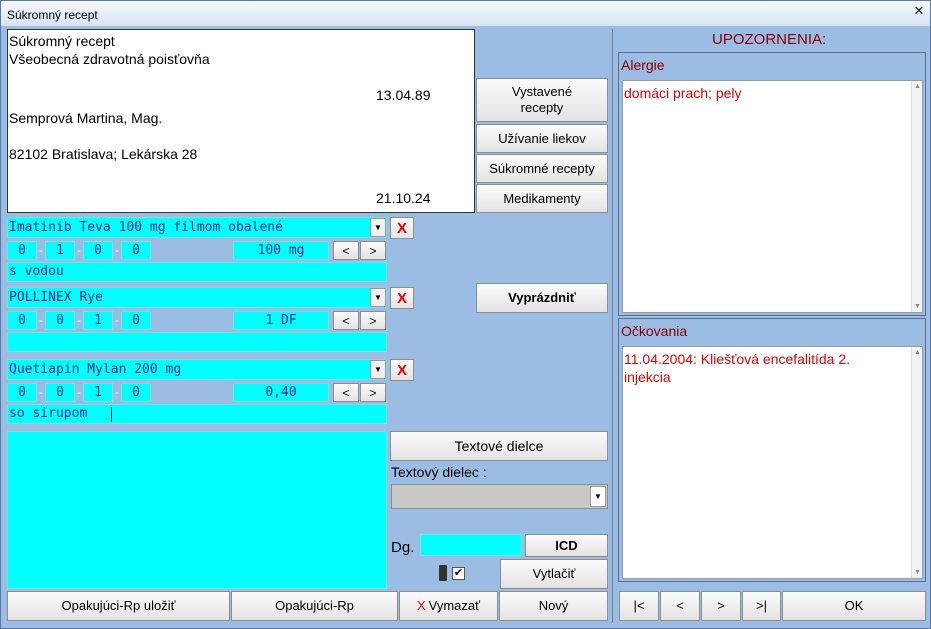 The width and height of the screenshot is (931, 629). I want to click on amount-field-2: 1 DF, so click(281, 320).